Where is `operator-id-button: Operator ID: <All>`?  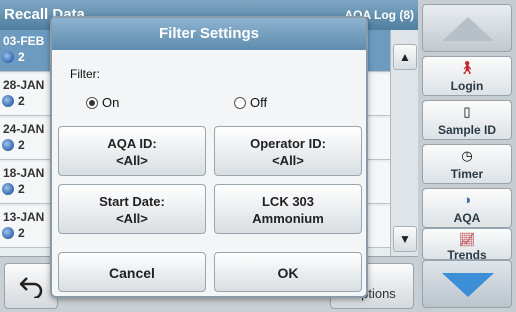
operator-id-button: Operator ID: <All> is located at coordinates (288, 151).